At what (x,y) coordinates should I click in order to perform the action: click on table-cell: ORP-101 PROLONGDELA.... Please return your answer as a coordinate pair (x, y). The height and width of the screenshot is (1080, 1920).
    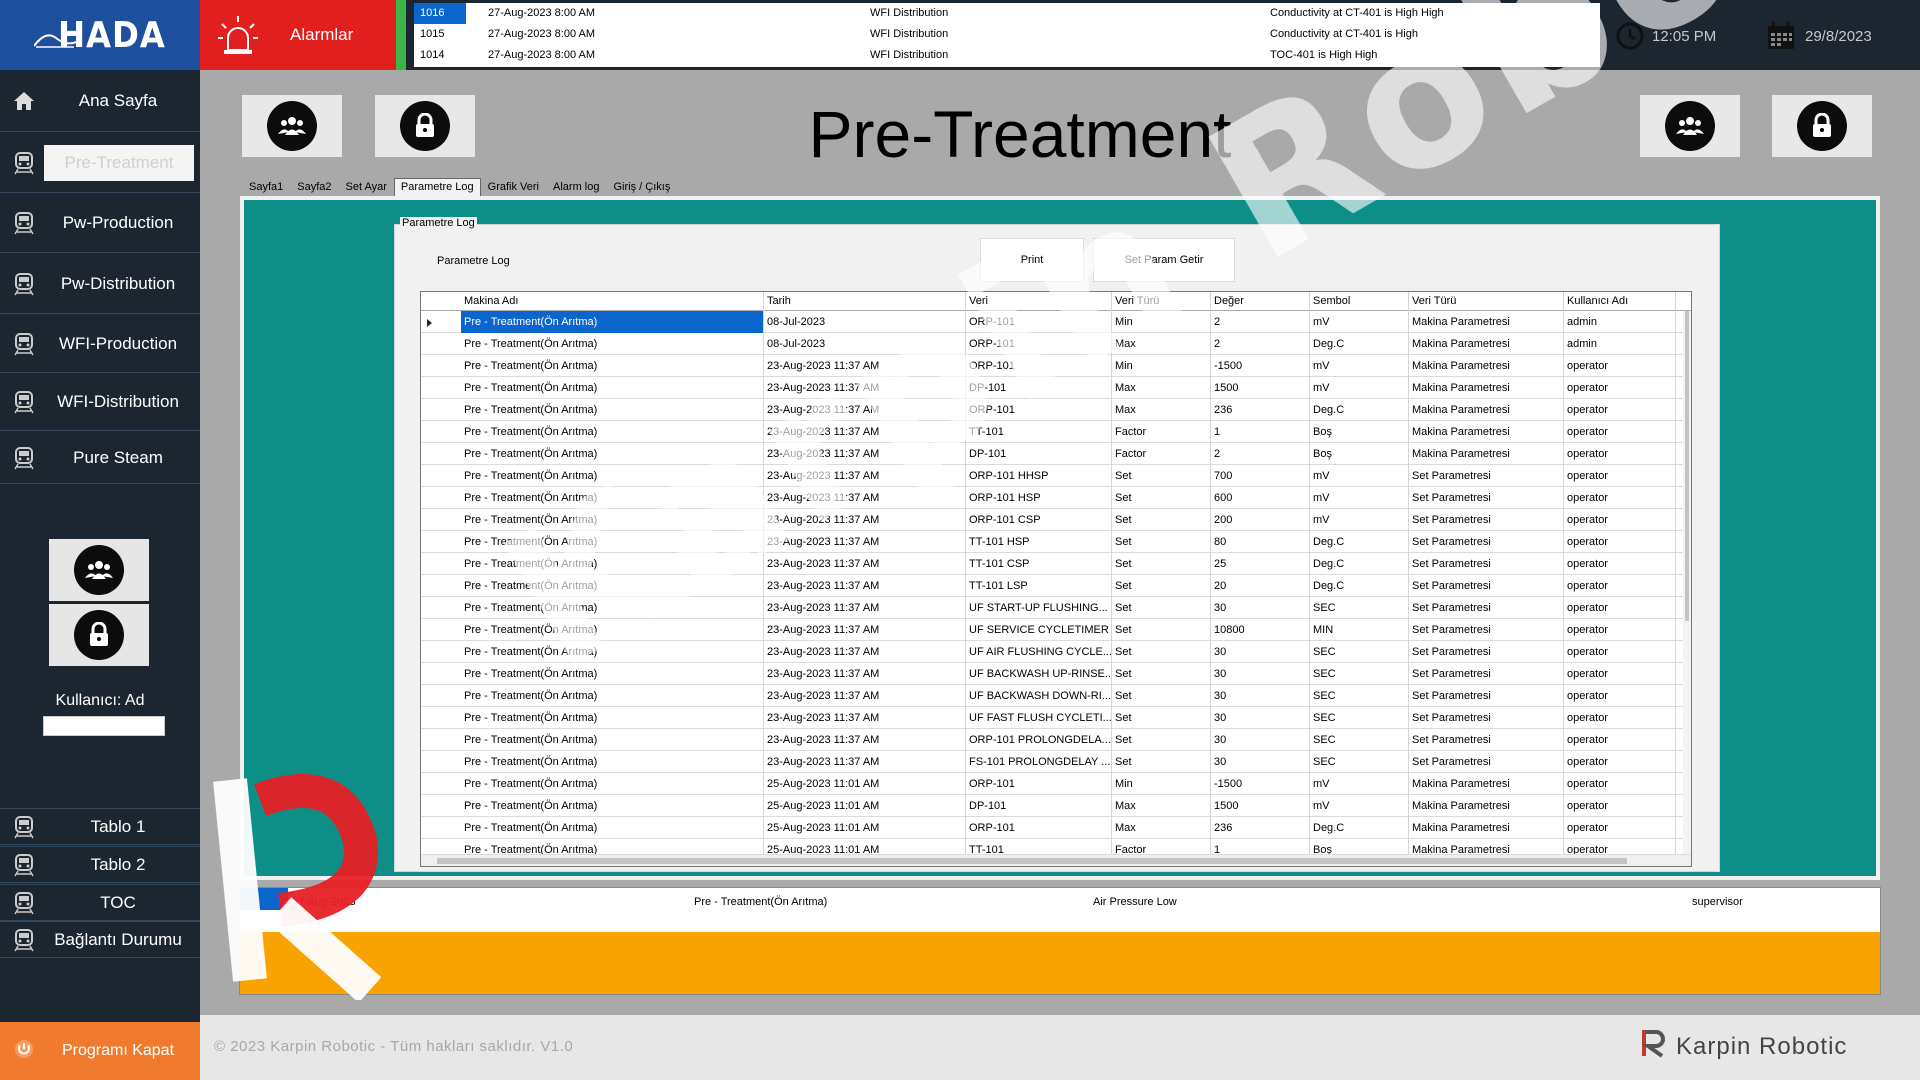
    Looking at the image, I should click on (1039, 740).